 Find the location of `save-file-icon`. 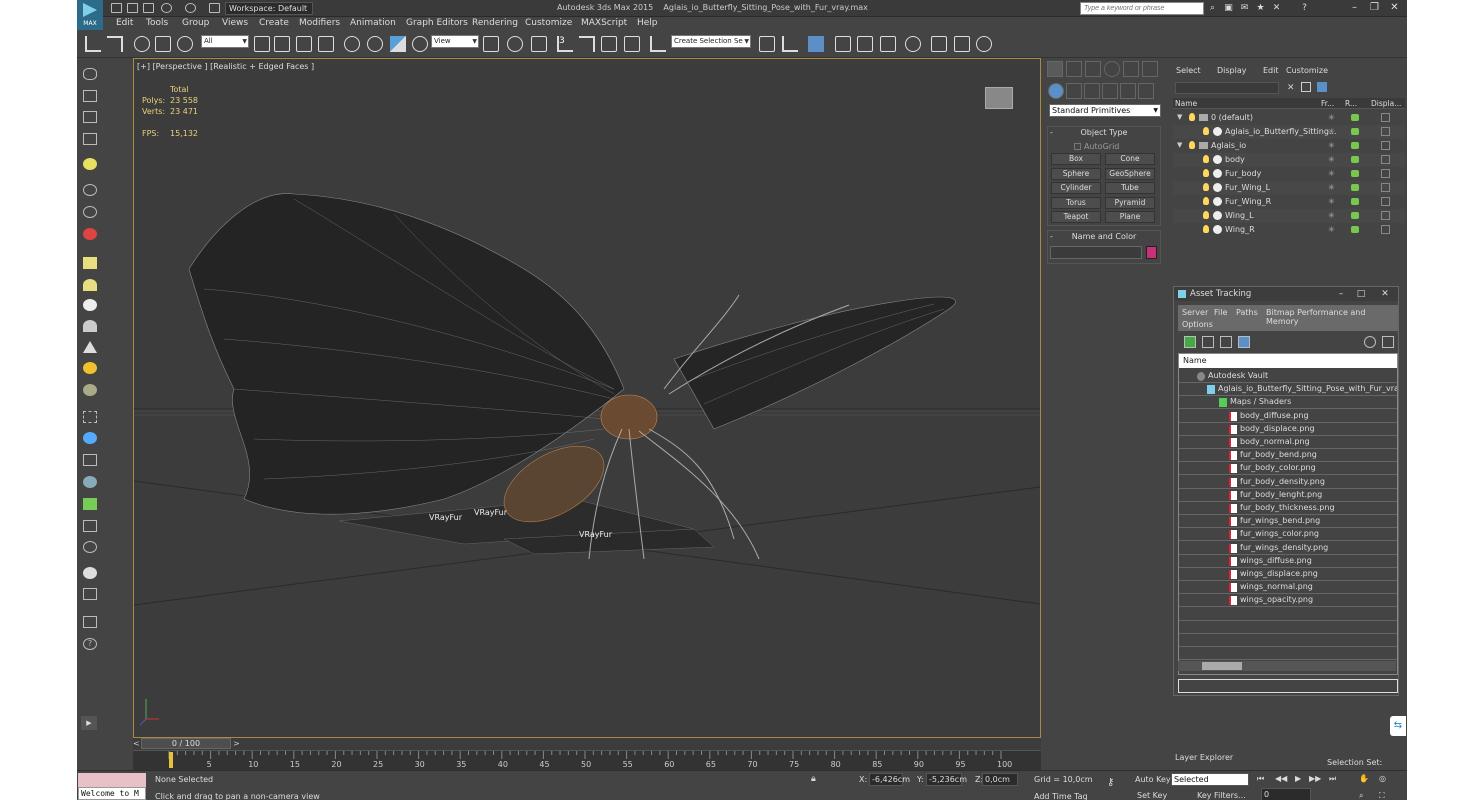

save-file-icon is located at coordinates (148, 8).